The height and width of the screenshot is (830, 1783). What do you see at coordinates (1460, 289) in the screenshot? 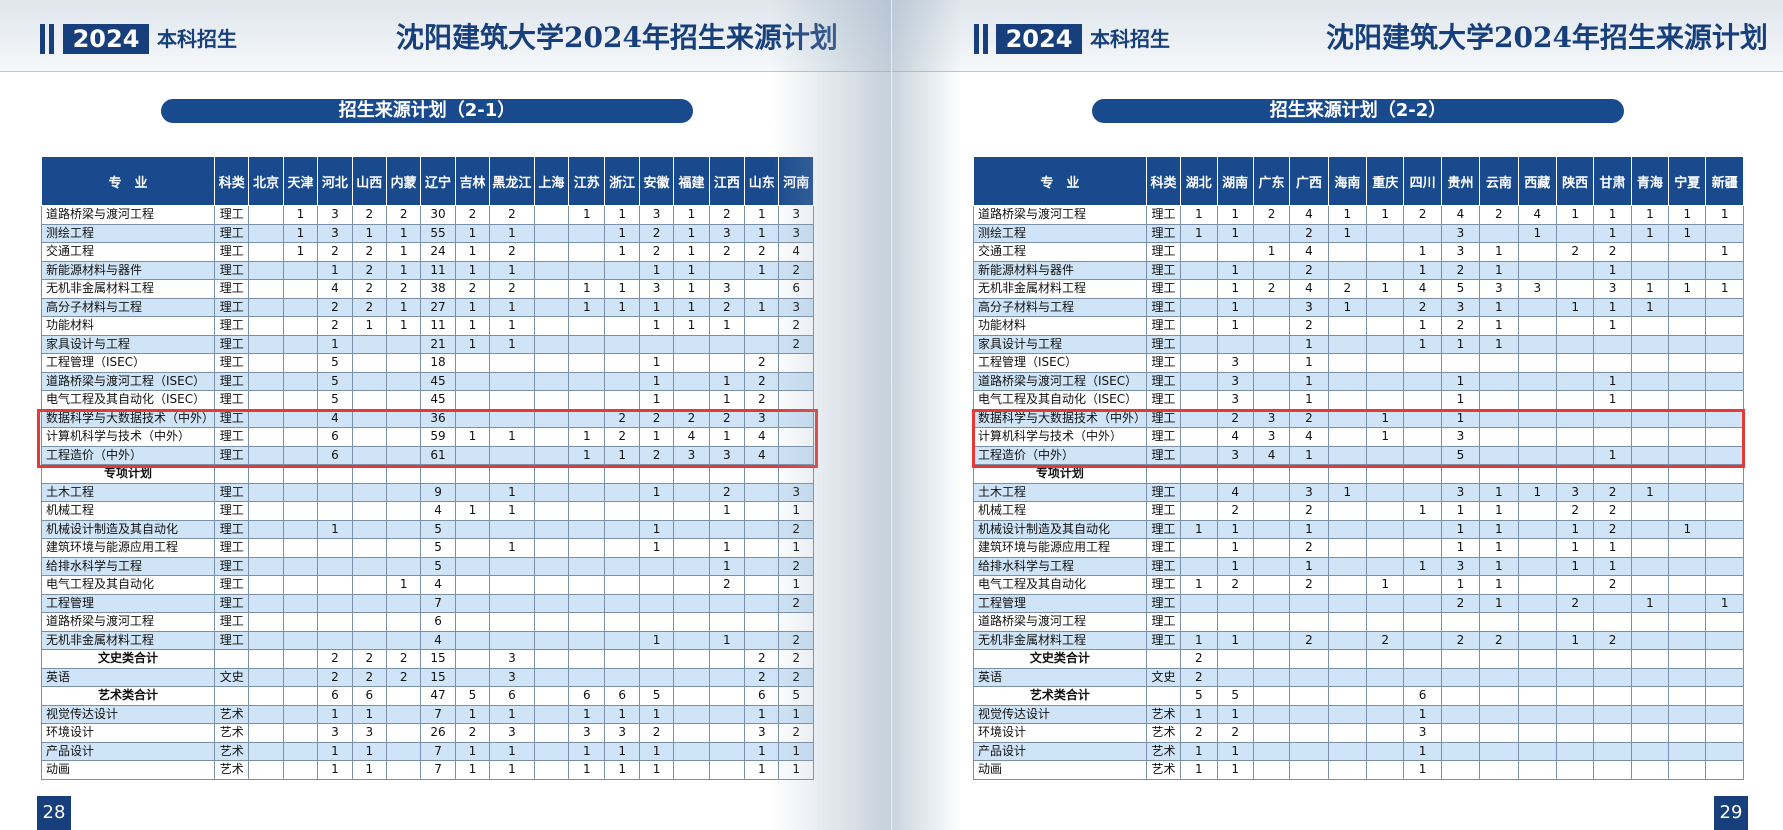
I see `quota-cell: 5` at bounding box center [1460, 289].